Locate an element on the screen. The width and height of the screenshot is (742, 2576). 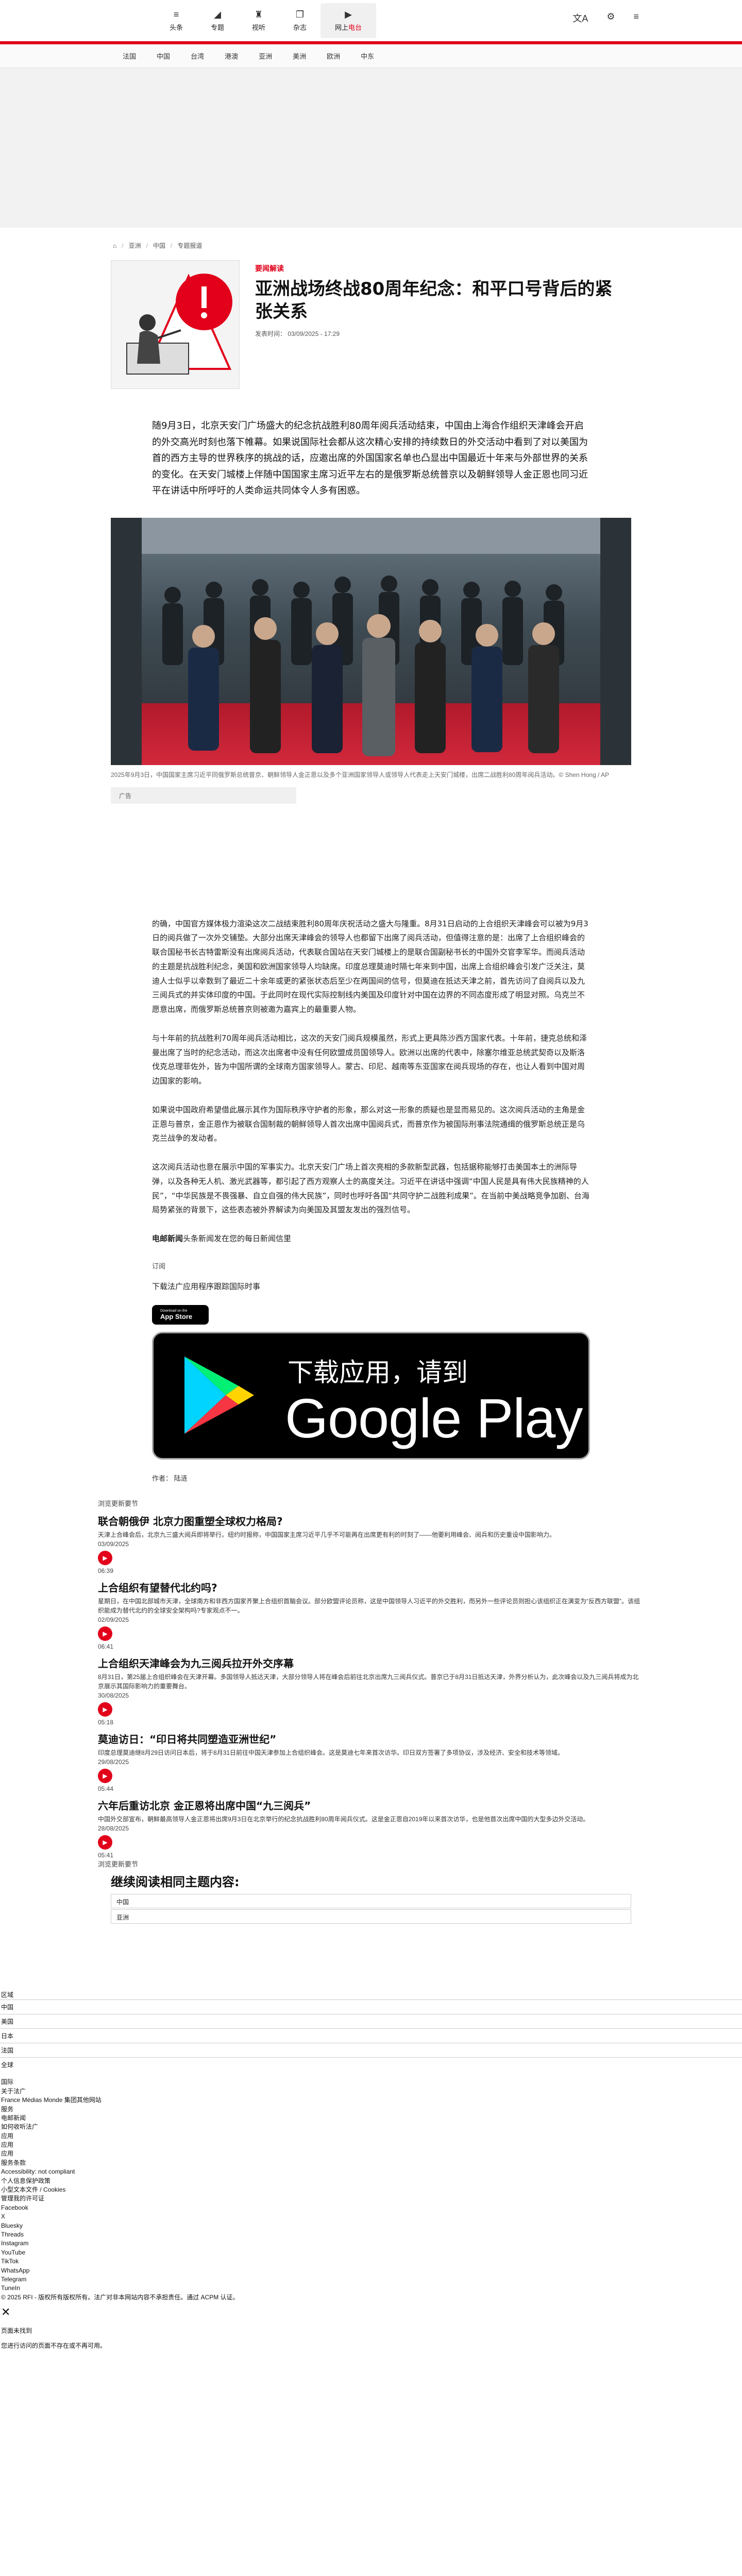
region-nav-item: 港澳 is located at coordinates (231, 56).